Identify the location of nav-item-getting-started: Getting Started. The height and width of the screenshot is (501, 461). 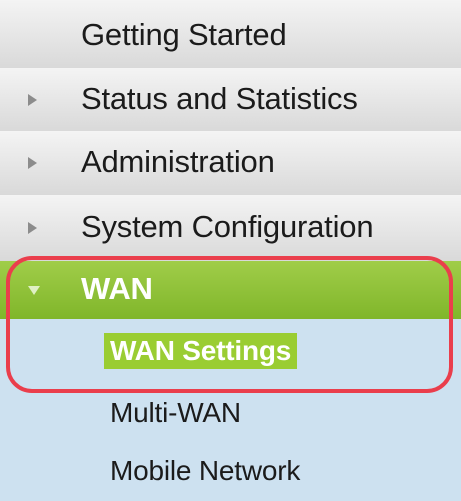
(230, 34).